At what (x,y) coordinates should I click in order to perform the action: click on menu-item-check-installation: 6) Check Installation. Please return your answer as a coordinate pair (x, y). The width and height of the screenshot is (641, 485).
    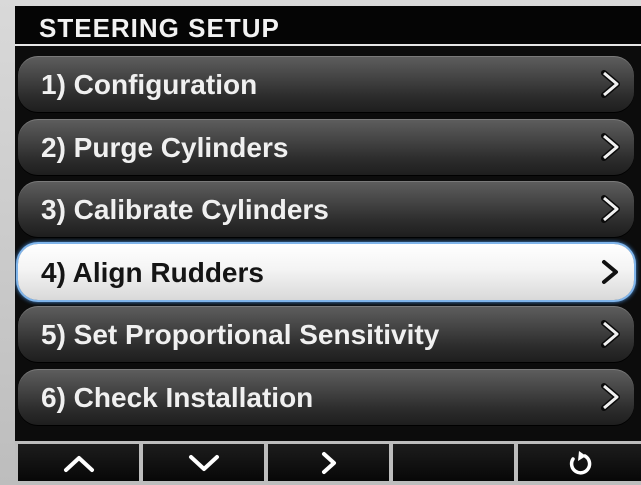
    Looking at the image, I should click on (326, 397).